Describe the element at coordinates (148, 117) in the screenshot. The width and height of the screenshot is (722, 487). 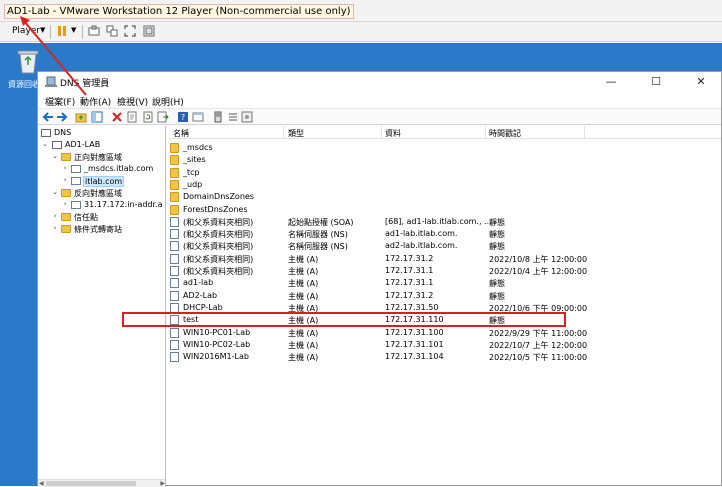
I see `refresh-icon` at that location.